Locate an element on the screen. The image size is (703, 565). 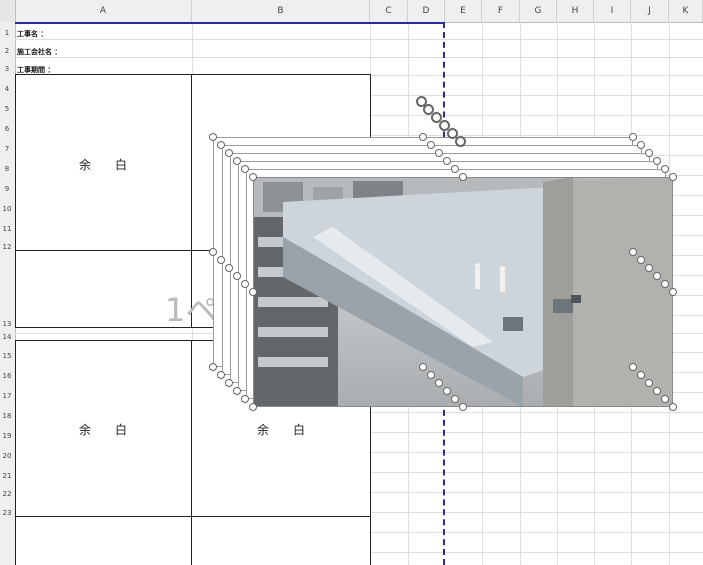
photo-box-bottom-left: 余 白 is located at coordinates (103, 428).